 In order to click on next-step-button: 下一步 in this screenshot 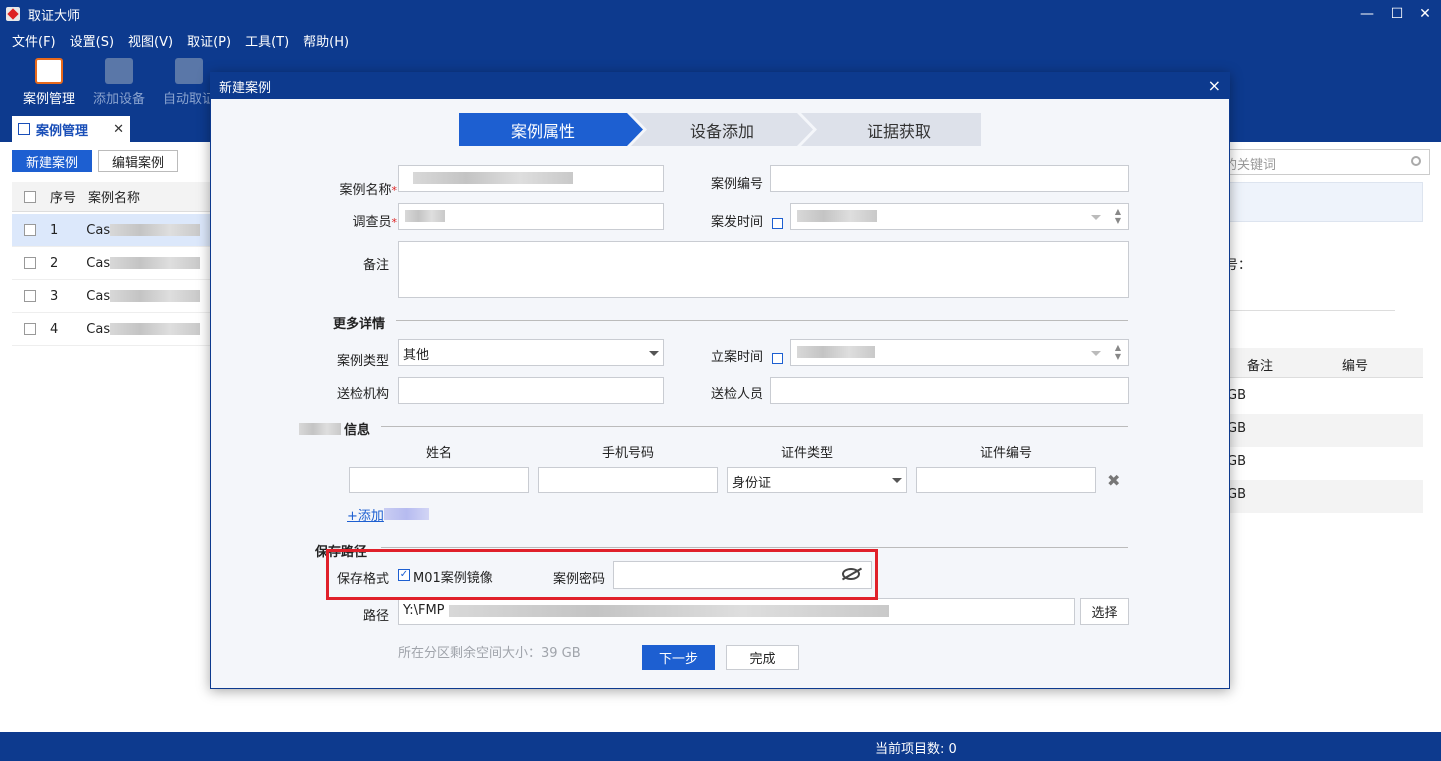, I will do `click(678, 657)`.